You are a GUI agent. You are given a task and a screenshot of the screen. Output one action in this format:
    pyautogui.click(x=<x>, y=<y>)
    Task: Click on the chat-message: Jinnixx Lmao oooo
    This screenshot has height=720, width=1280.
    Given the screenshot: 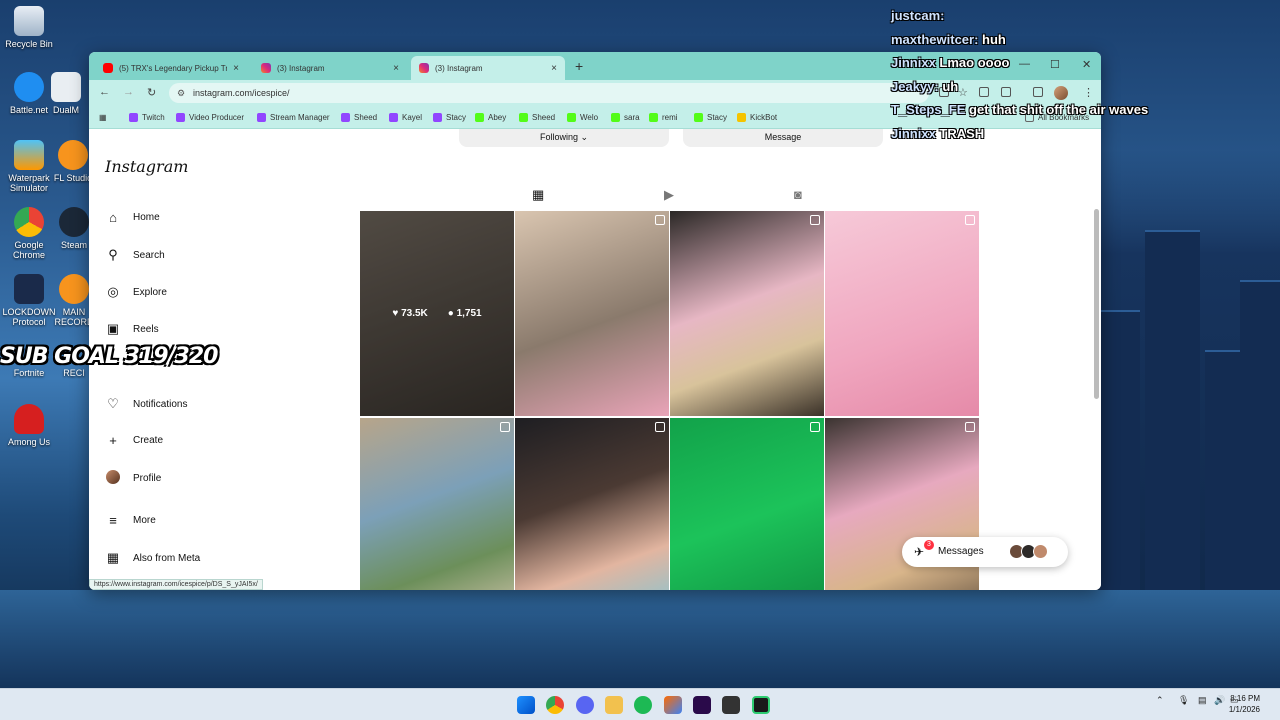 What is the action you would take?
    pyautogui.click(x=950, y=62)
    